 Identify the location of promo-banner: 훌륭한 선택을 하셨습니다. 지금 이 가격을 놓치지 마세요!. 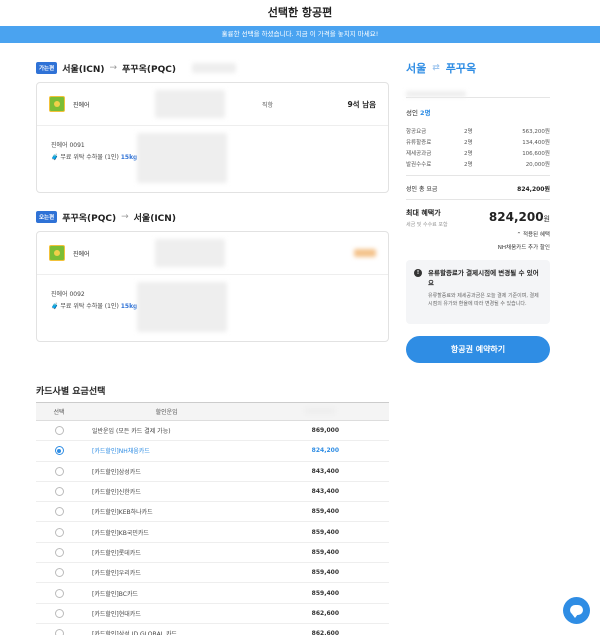
(300, 34).